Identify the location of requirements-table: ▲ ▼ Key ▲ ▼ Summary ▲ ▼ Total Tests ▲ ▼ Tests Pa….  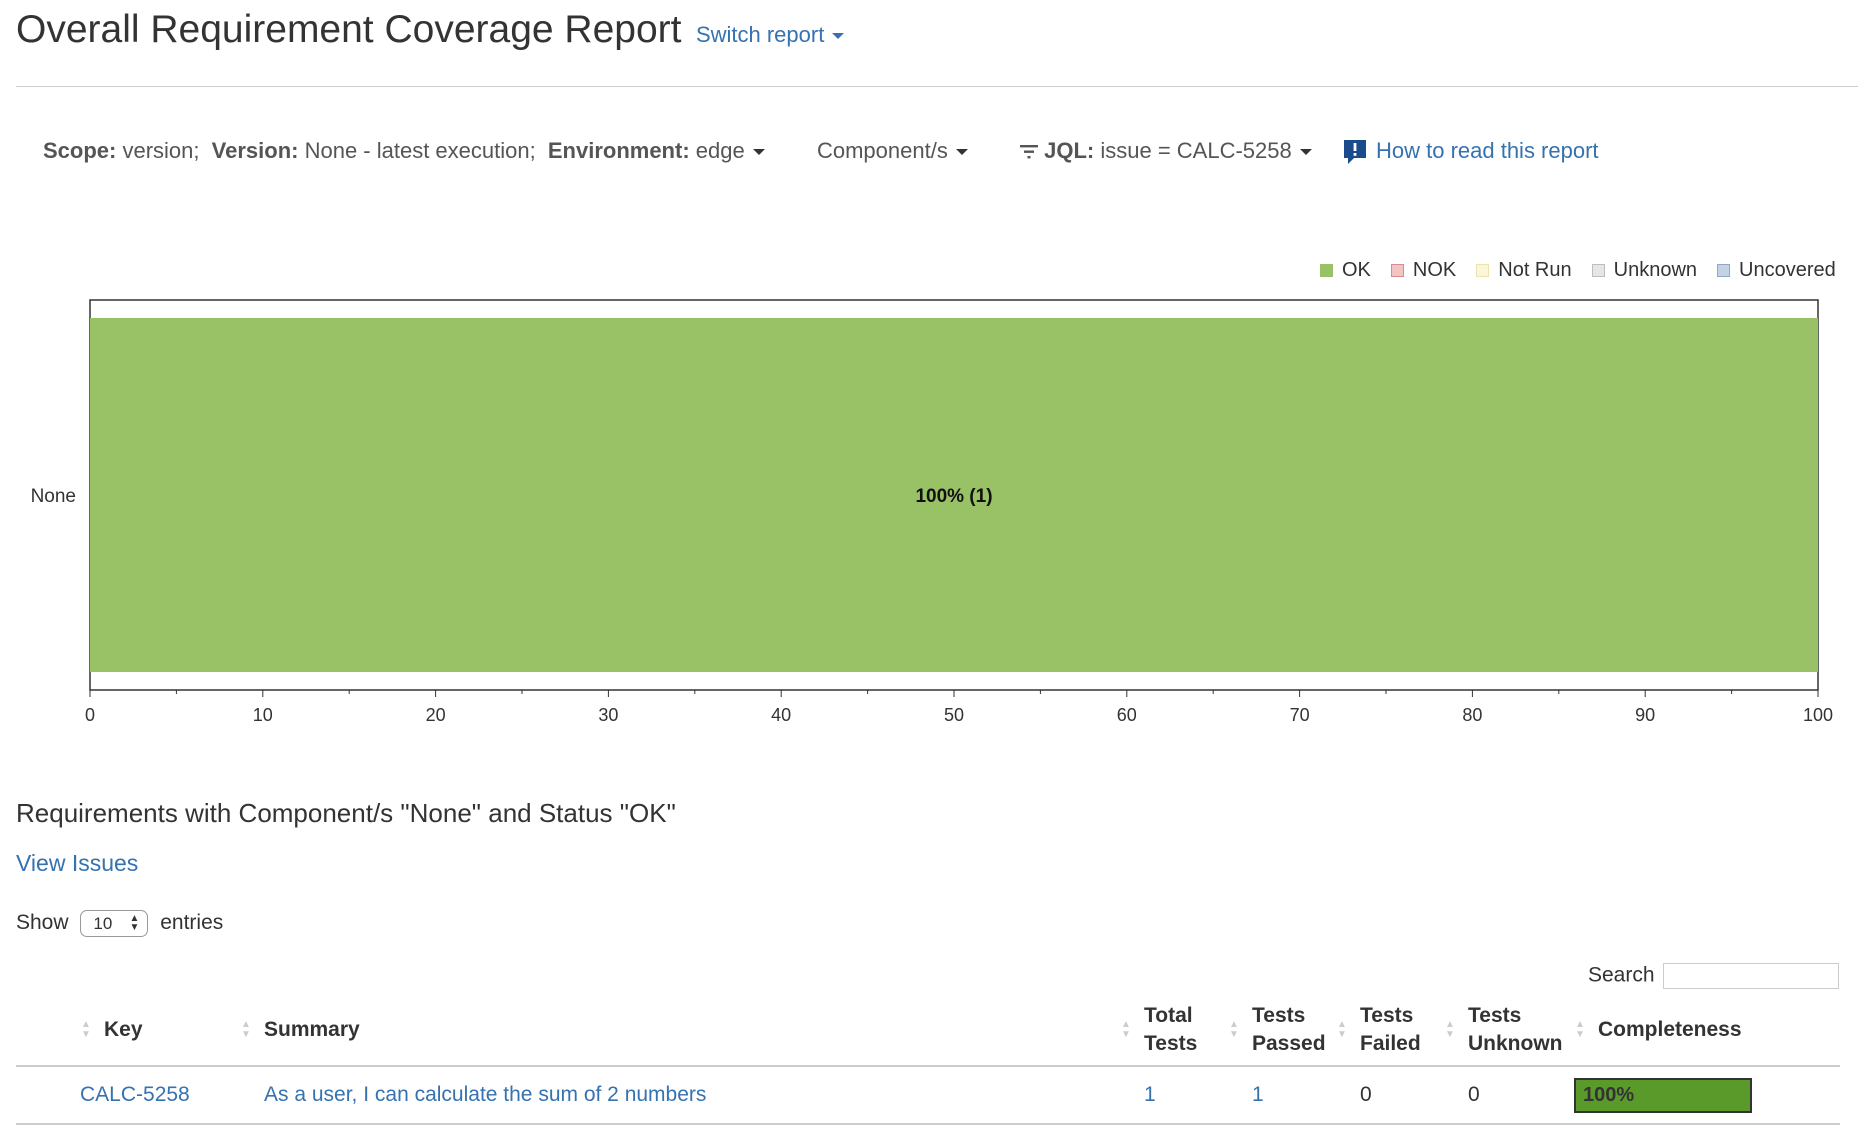
(928, 1060).